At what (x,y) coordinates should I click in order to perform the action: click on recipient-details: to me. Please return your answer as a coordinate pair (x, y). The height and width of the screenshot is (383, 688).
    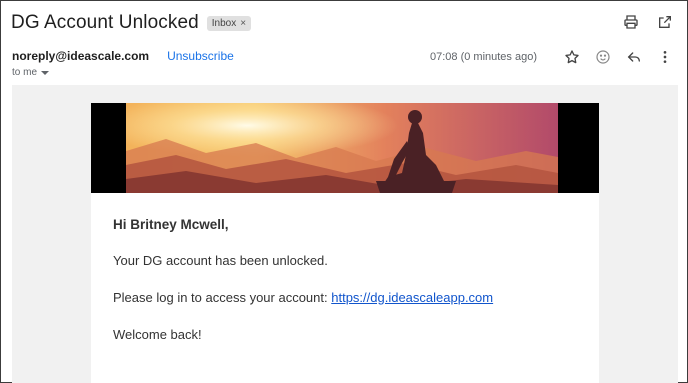
    Looking at the image, I should click on (31, 72).